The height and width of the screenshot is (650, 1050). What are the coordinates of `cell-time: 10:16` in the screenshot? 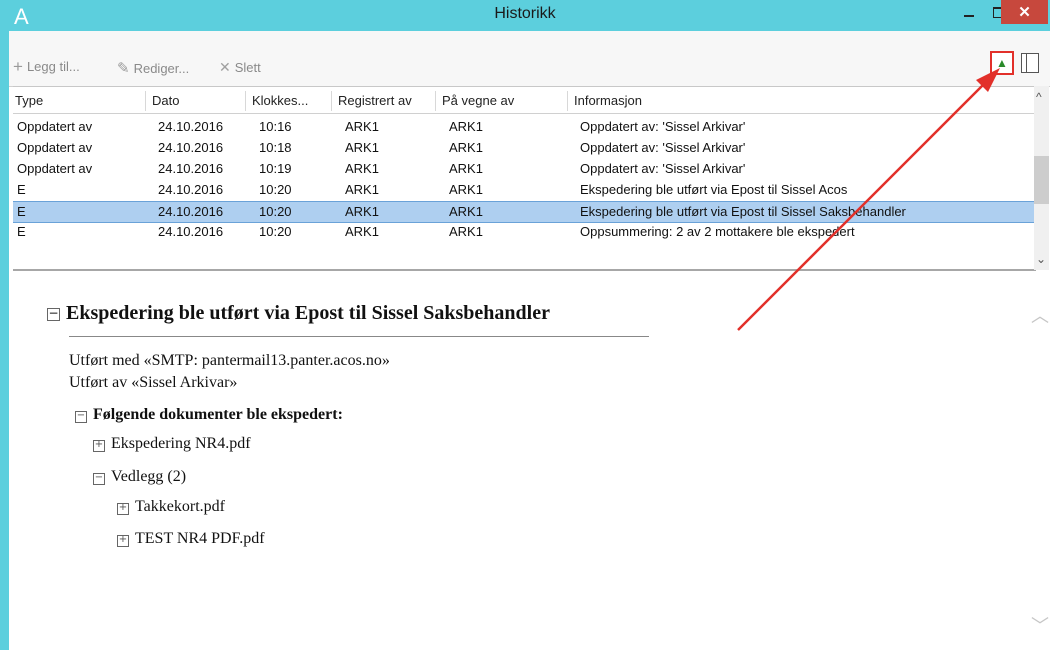 It's located at (275, 126).